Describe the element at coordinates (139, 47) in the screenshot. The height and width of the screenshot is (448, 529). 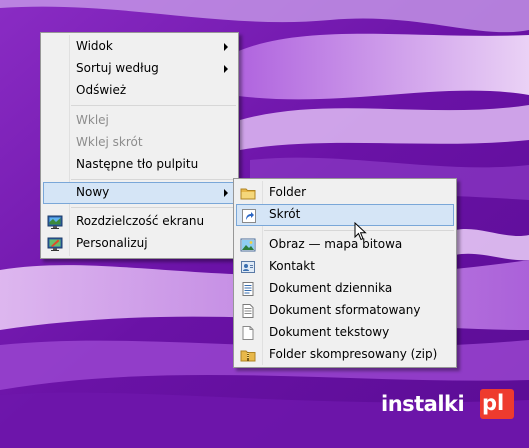
I see `menu-item-view: Widok` at that location.